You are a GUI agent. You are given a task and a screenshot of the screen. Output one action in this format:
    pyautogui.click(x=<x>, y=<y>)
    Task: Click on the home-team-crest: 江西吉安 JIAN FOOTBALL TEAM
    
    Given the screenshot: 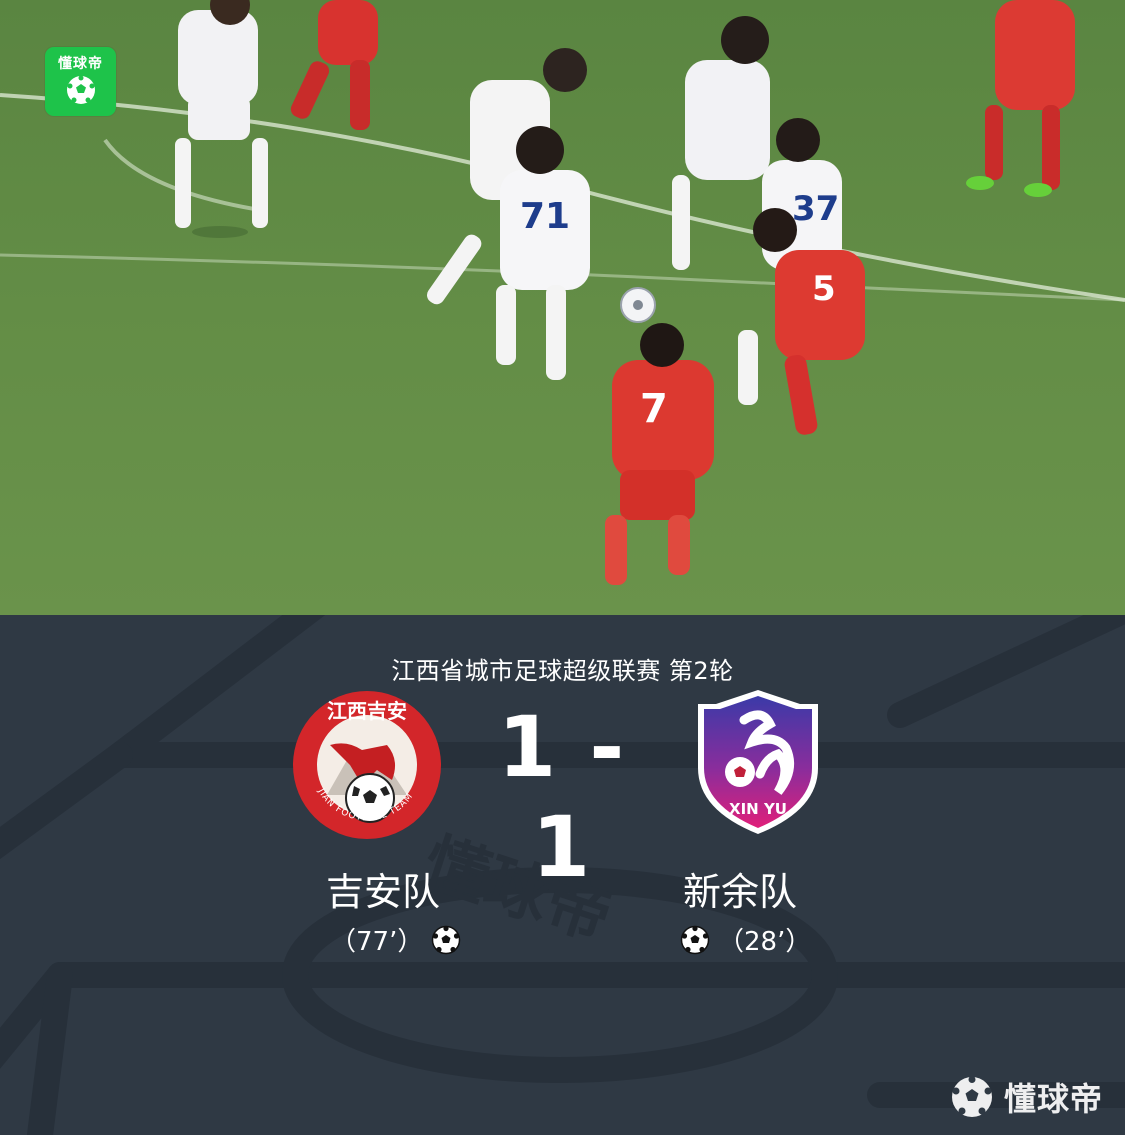 What is the action you would take?
    pyautogui.click(x=367, y=765)
    